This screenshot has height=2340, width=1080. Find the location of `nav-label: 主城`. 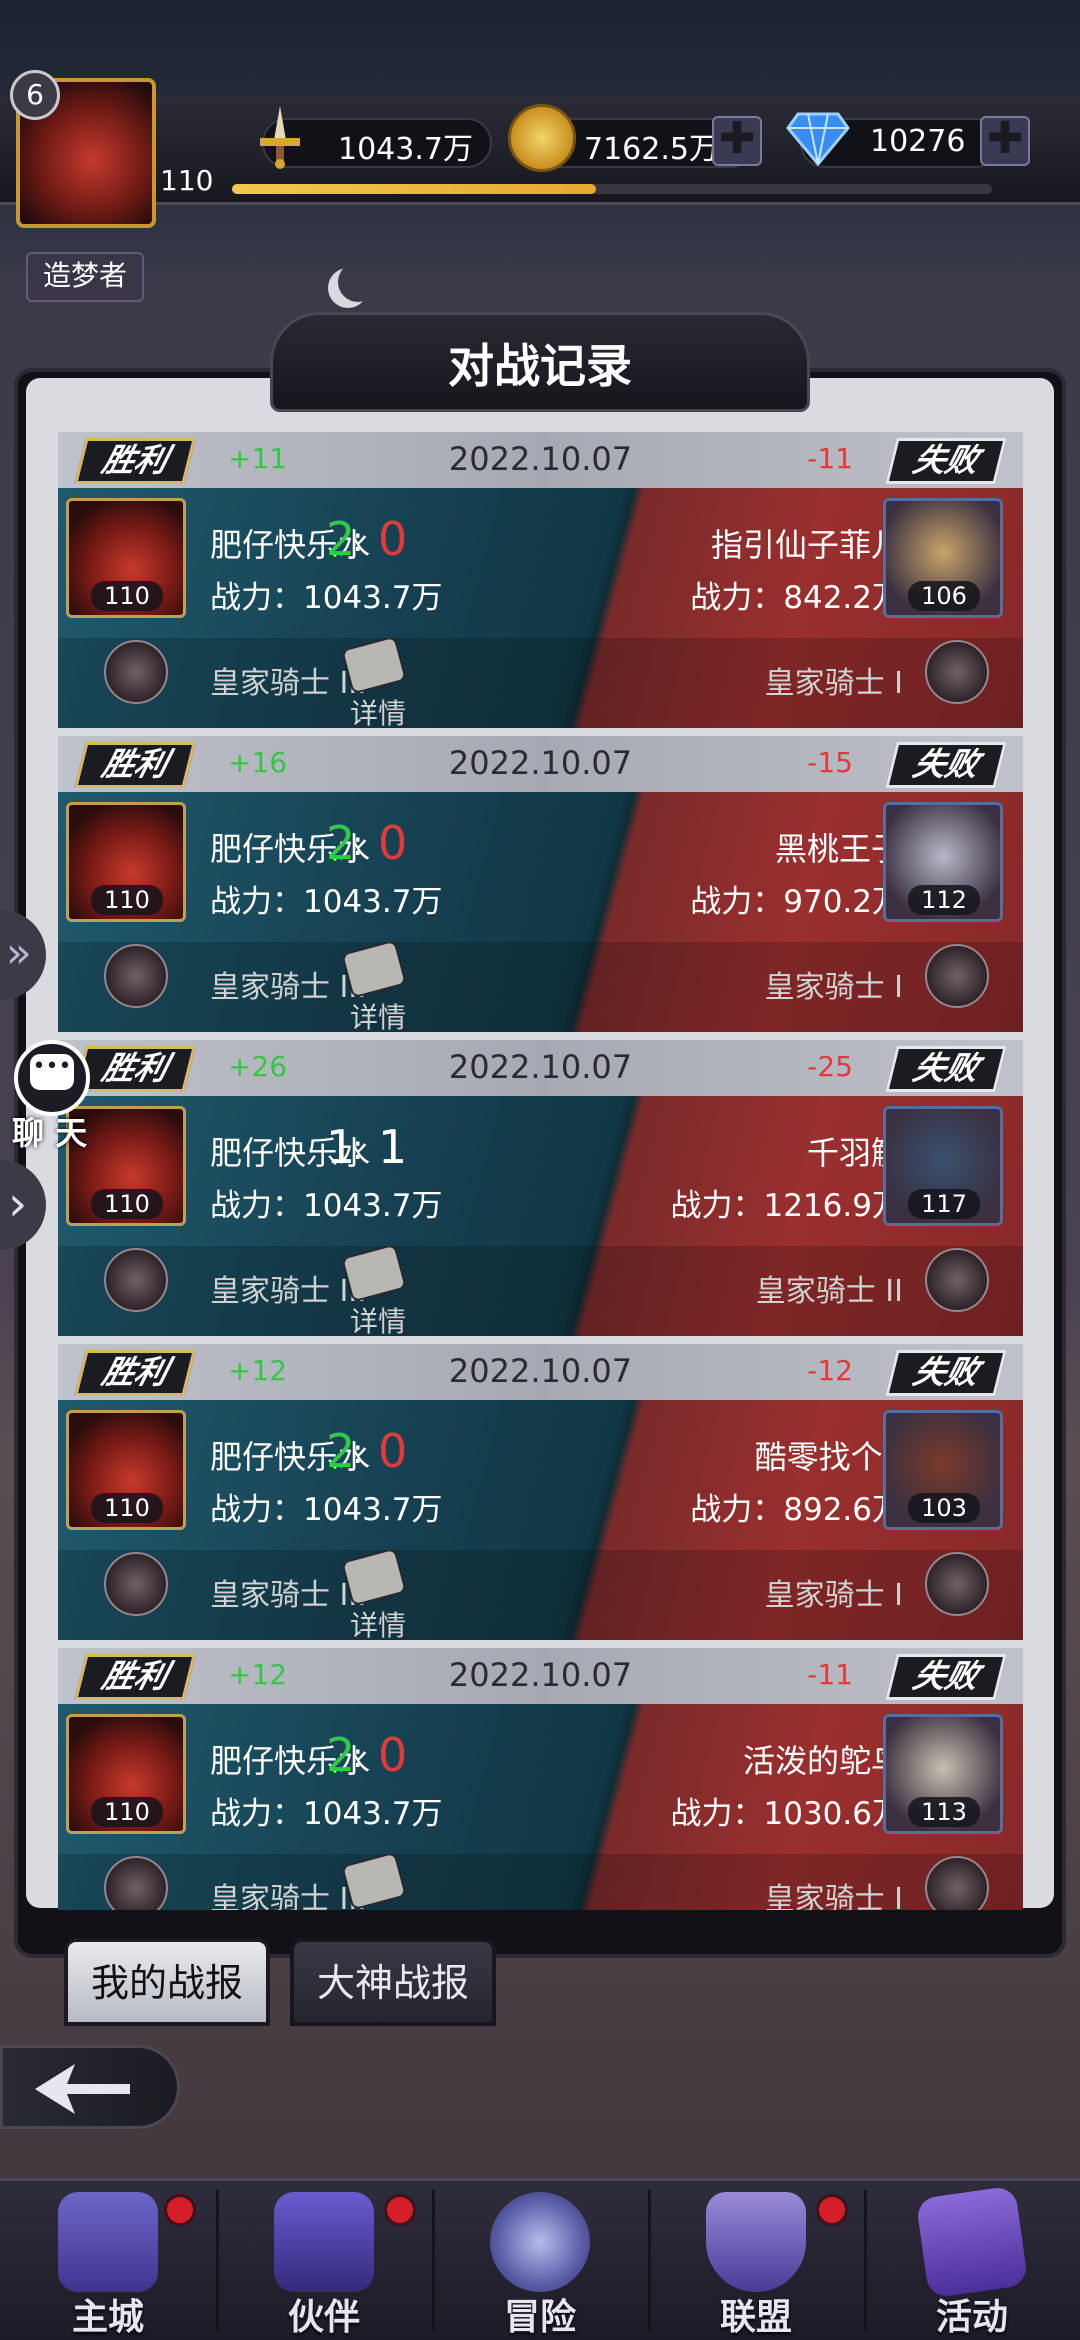

nav-label: 主城 is located at coordinates (107, 2317).